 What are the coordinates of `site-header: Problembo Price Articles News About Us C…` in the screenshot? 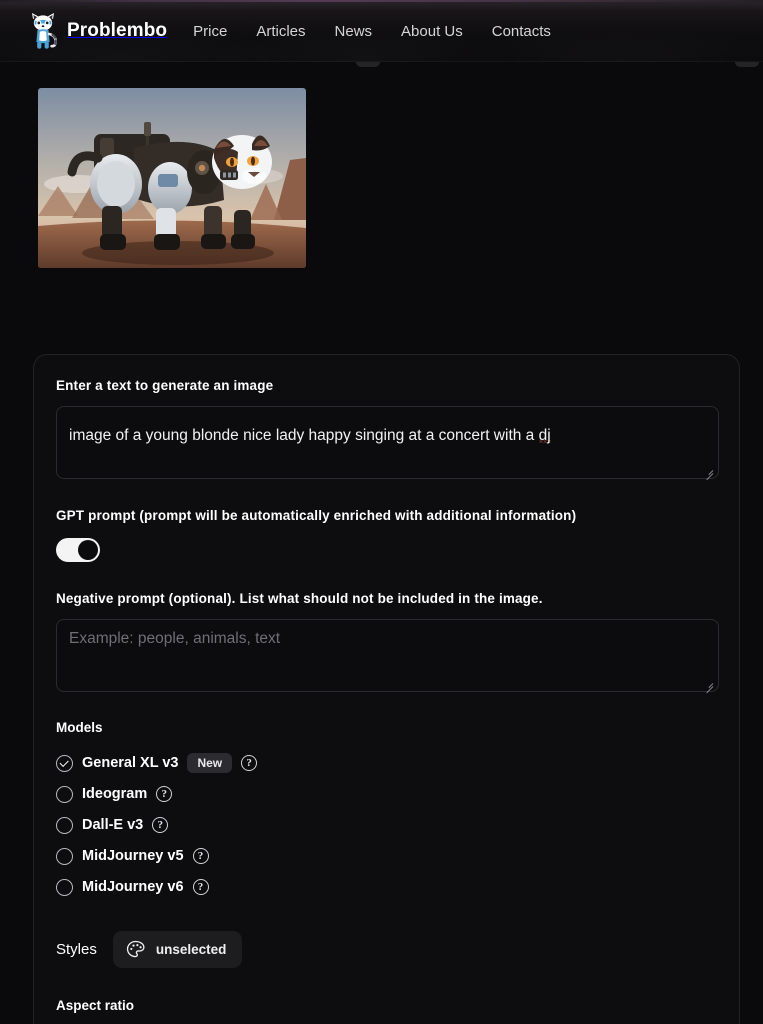 It's located at (381, 31).